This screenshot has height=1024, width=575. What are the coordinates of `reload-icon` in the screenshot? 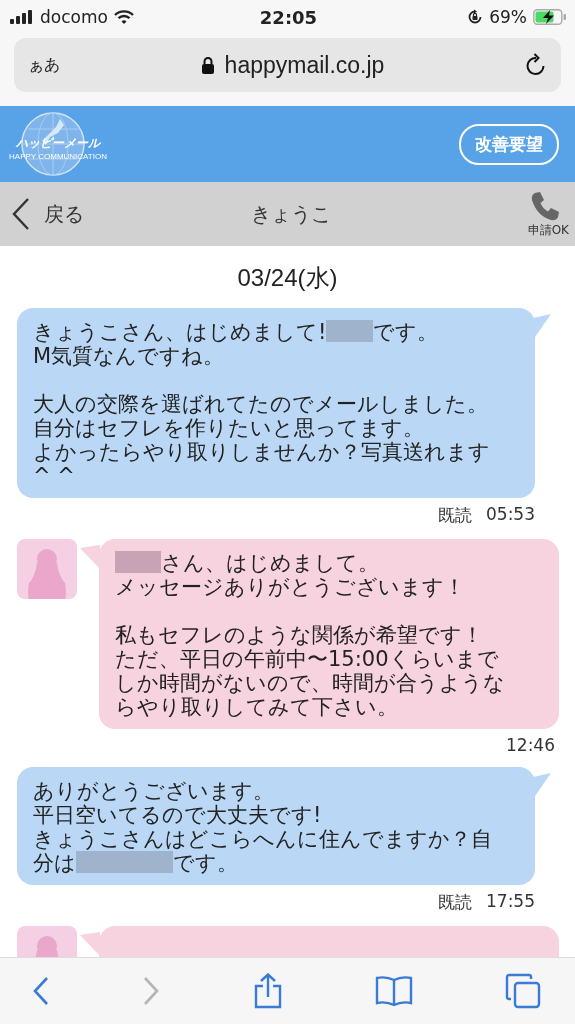 It's located at (536, 65).